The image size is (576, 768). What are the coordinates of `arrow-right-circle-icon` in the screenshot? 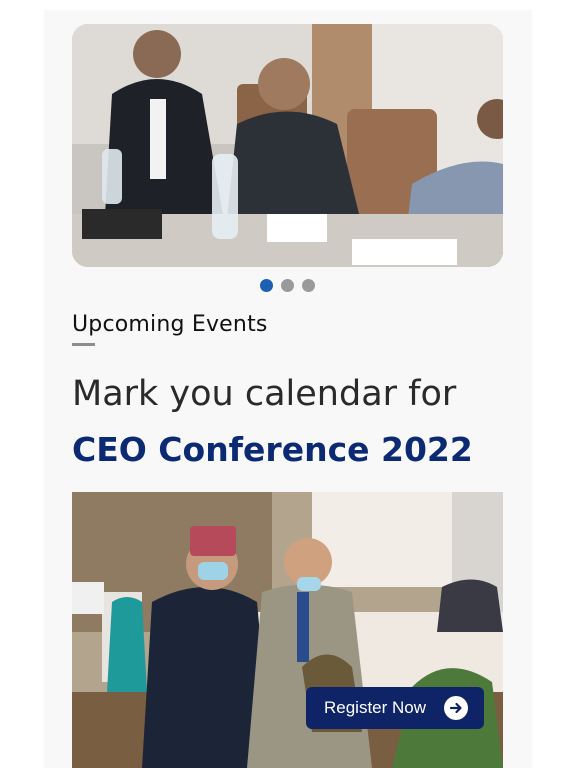 It's located at (456, 708).